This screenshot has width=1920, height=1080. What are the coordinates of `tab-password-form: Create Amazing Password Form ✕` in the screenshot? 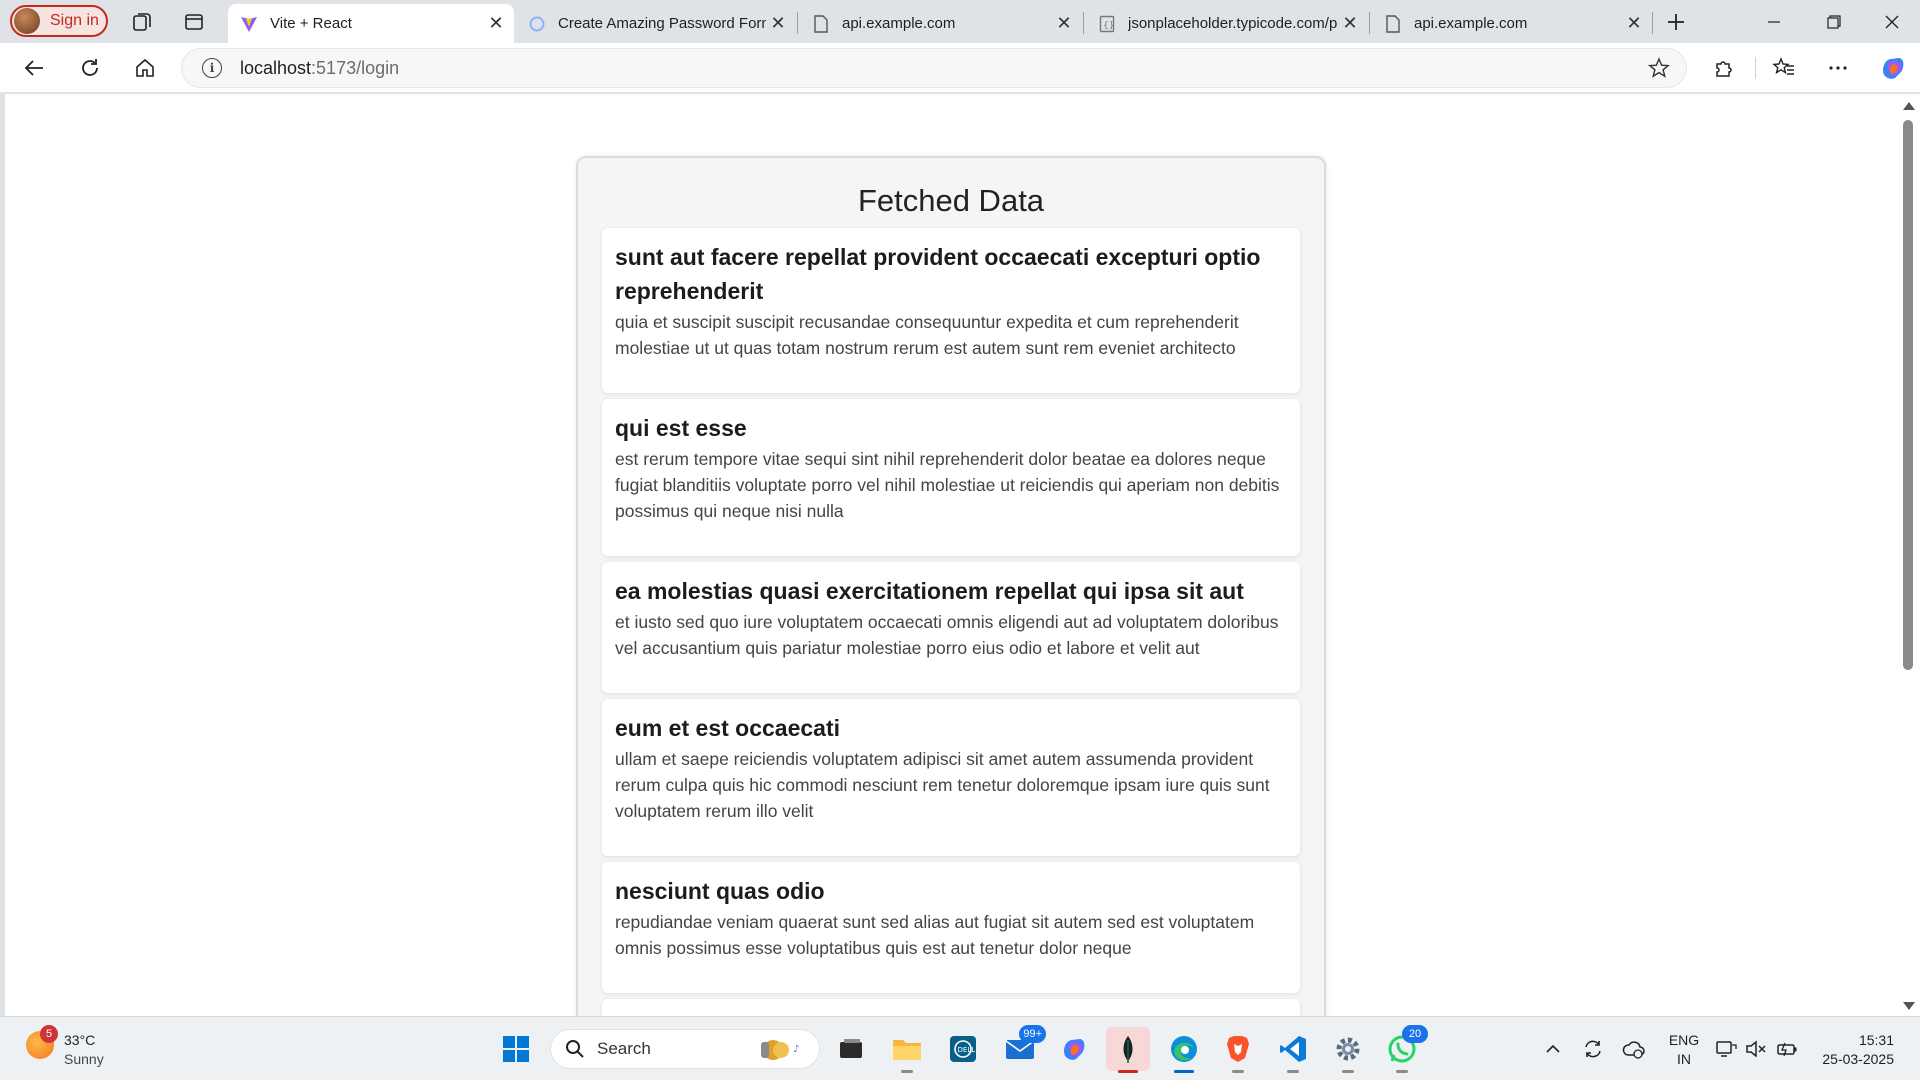 It's located at (656, 23).